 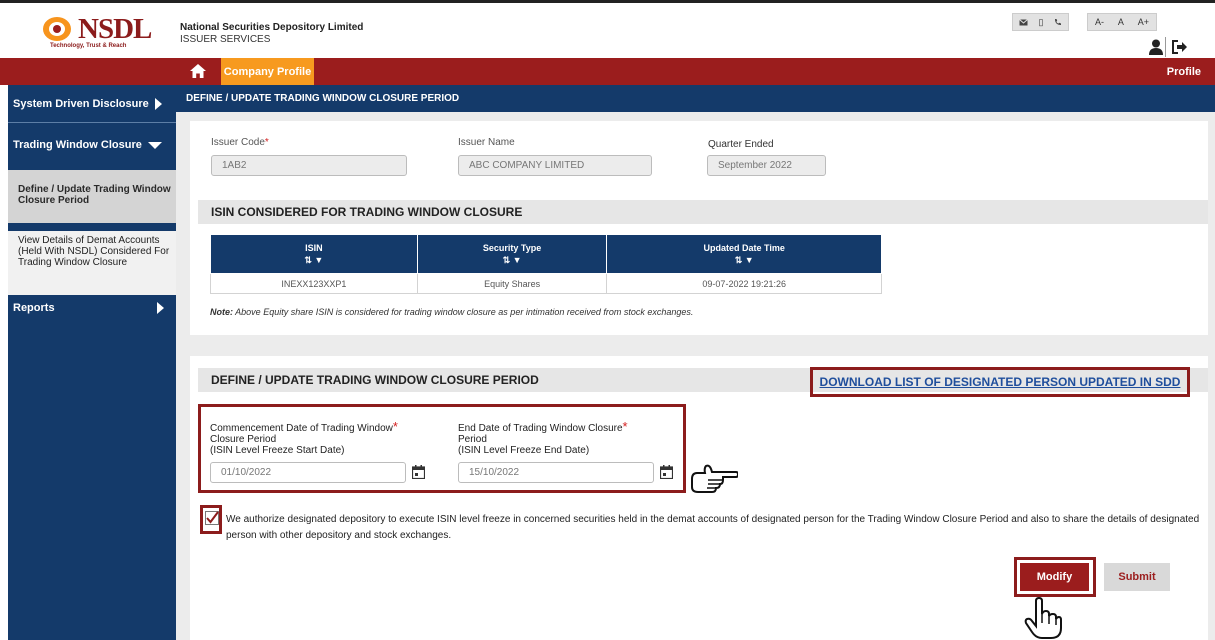 I want to click on start-date-field: 01/10/2022, so click(x=308, y=472).